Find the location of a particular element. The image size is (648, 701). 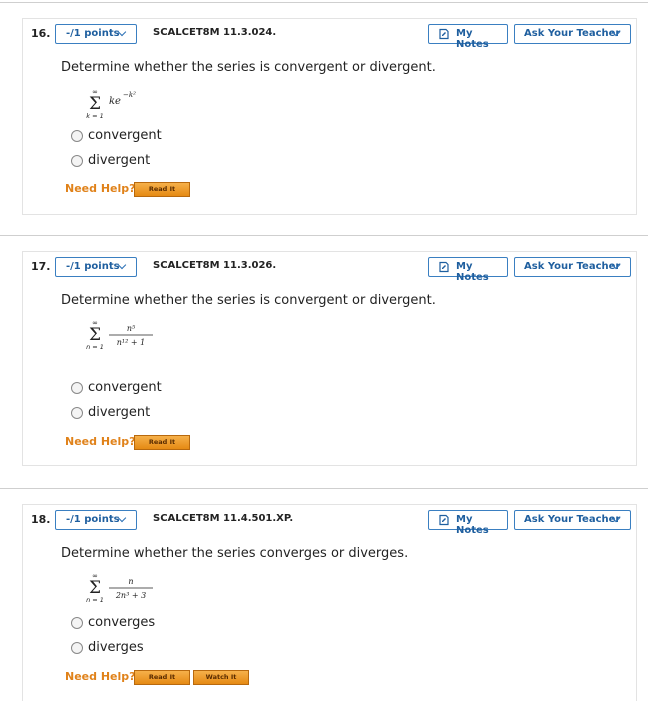

watch-it-button: Watch It is located at coordinates (221, 677).